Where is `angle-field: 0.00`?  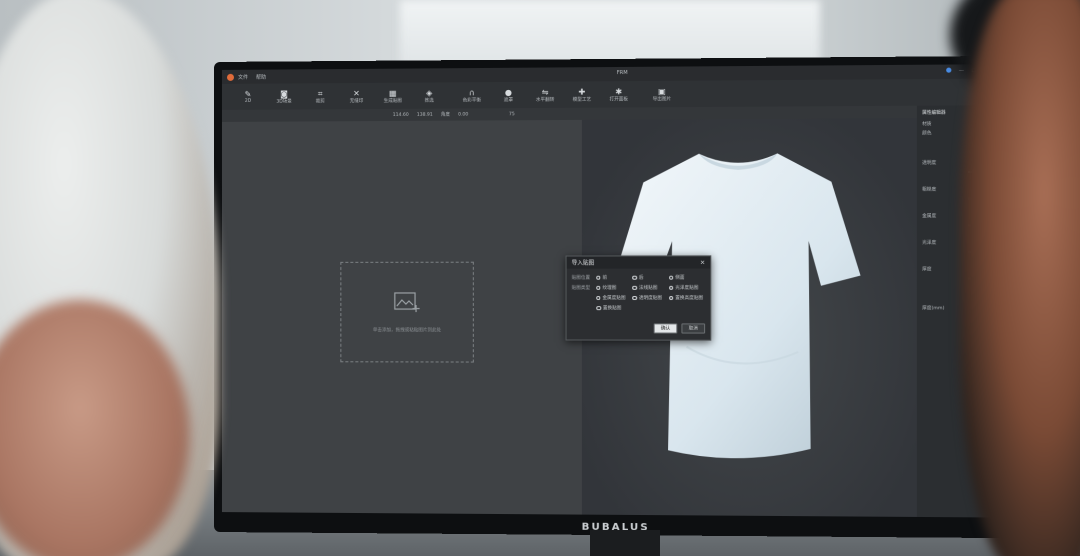
angle-field: 0.00 is located at coordinates (463, 114).